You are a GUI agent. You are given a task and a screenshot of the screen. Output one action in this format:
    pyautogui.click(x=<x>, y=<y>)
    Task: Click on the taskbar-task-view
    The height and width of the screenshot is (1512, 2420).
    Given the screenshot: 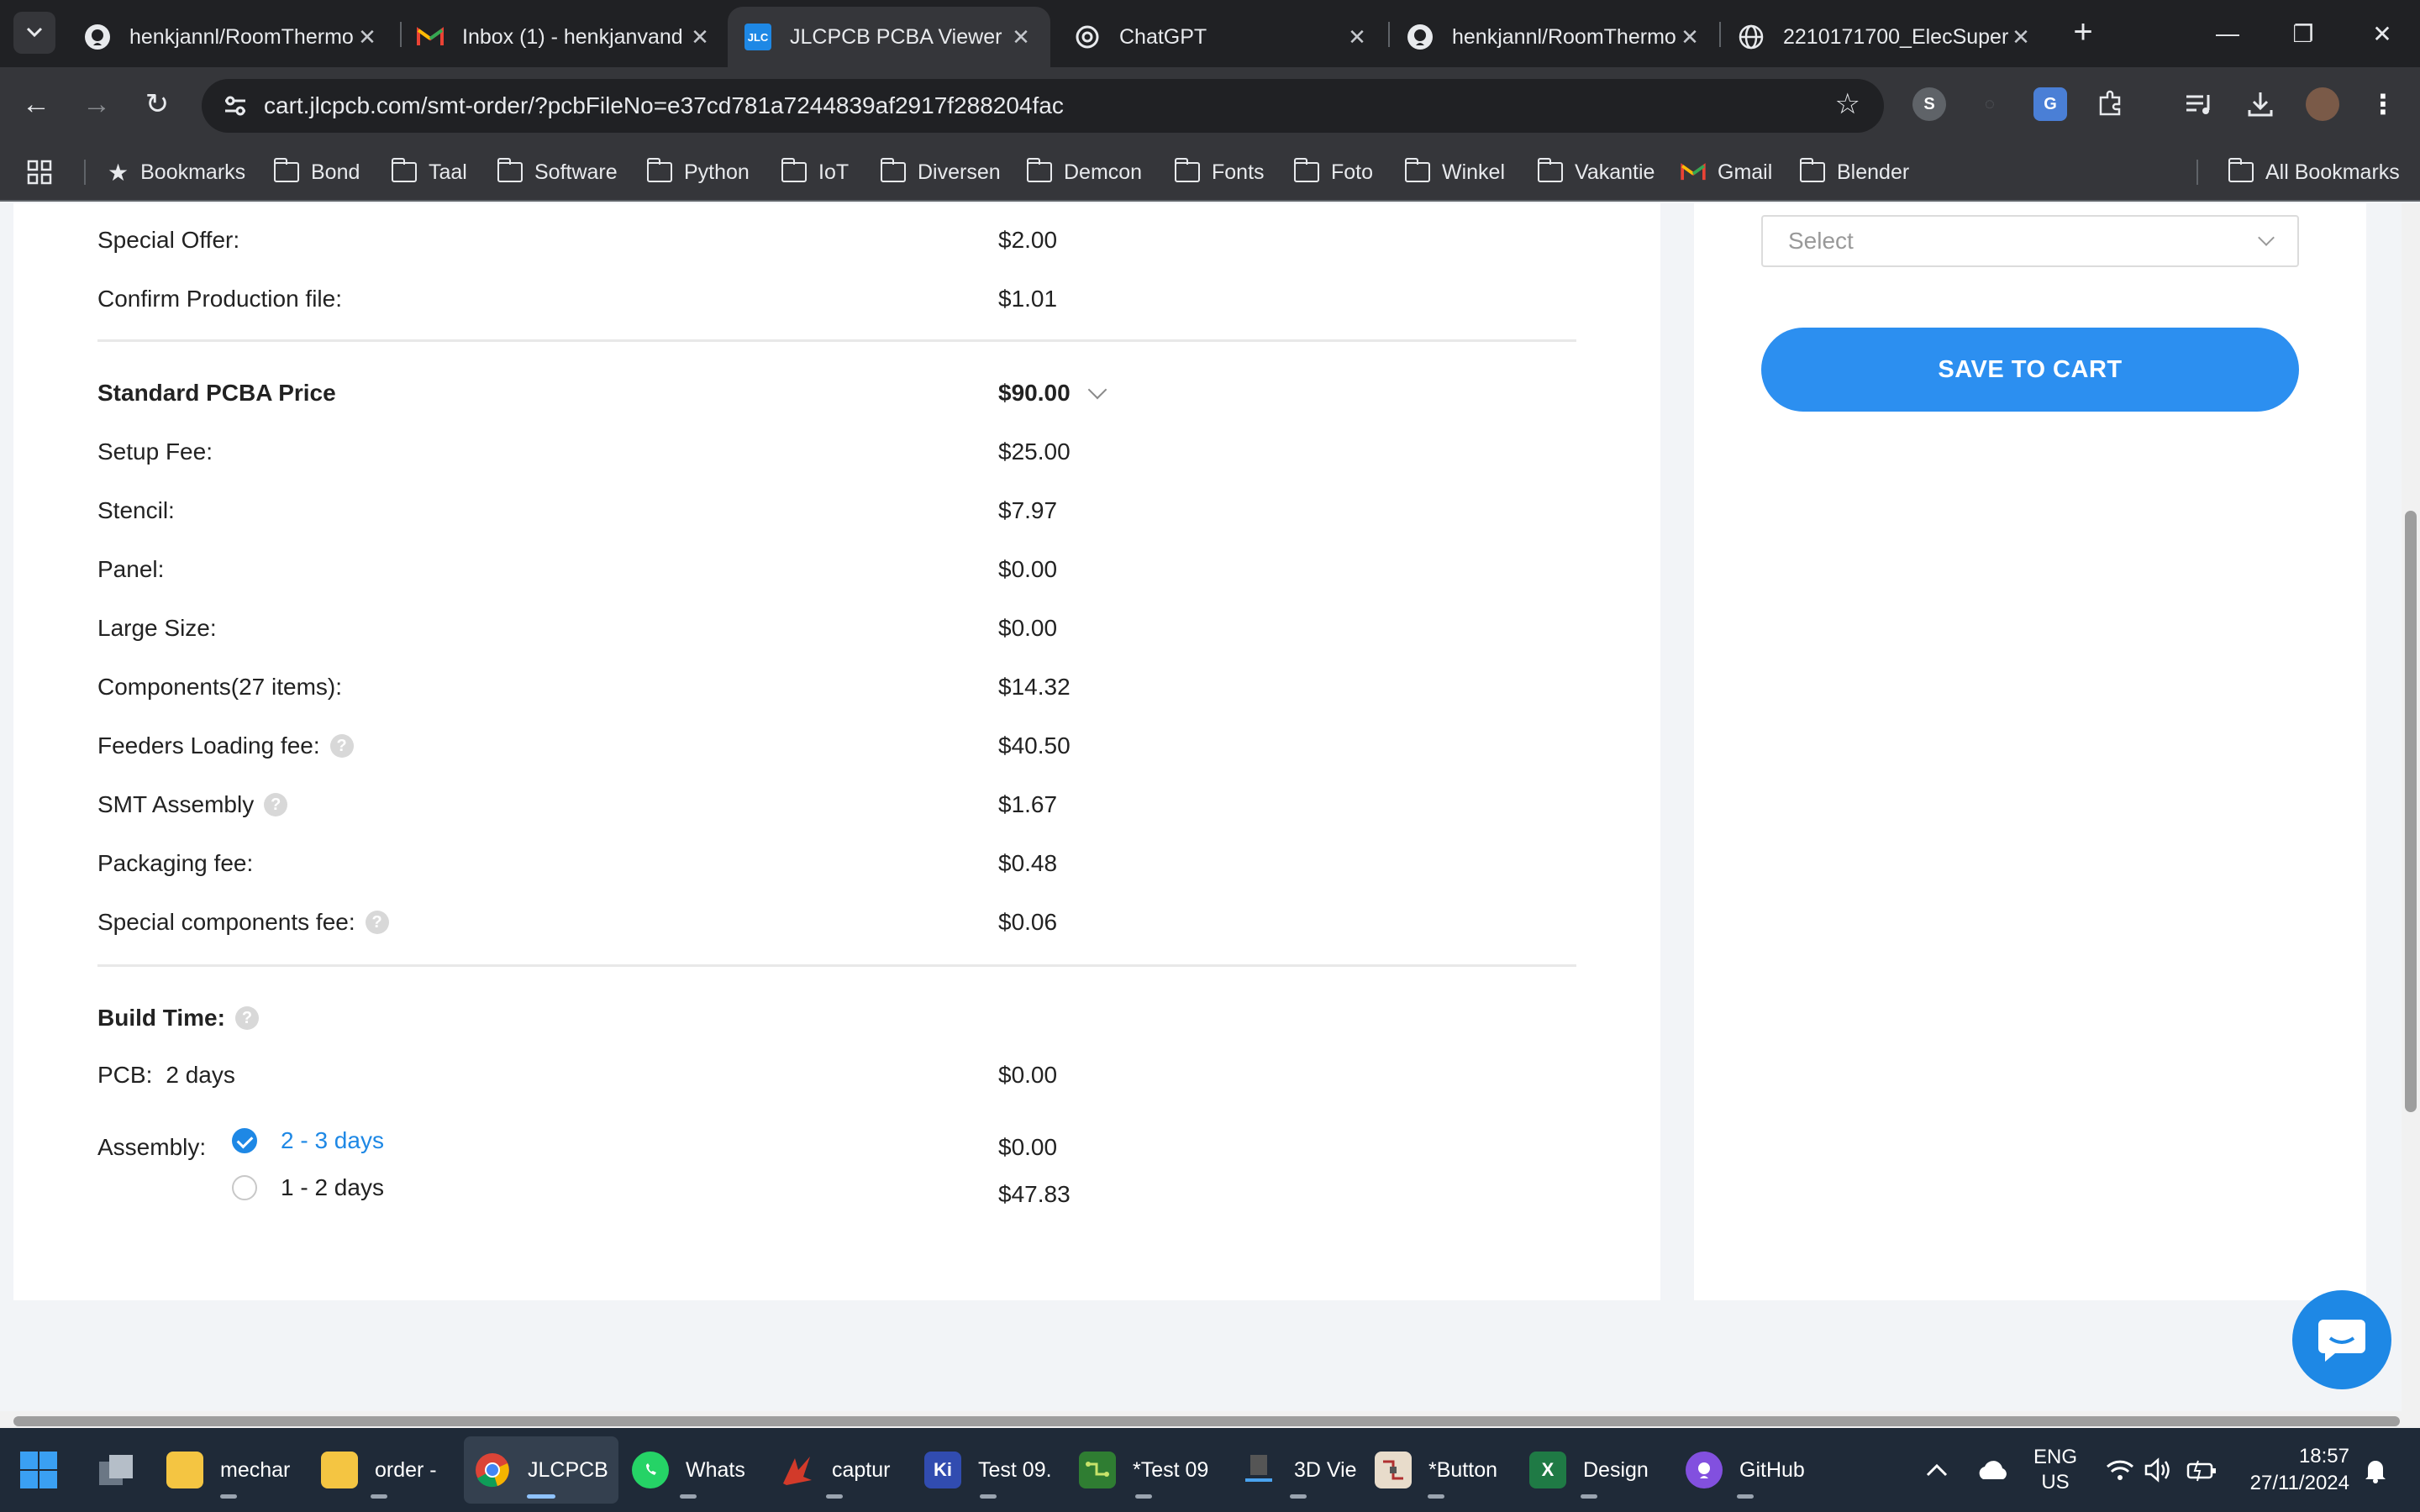 What is the action you would take?
    pyautogui.click(x=116, y=1470)
    